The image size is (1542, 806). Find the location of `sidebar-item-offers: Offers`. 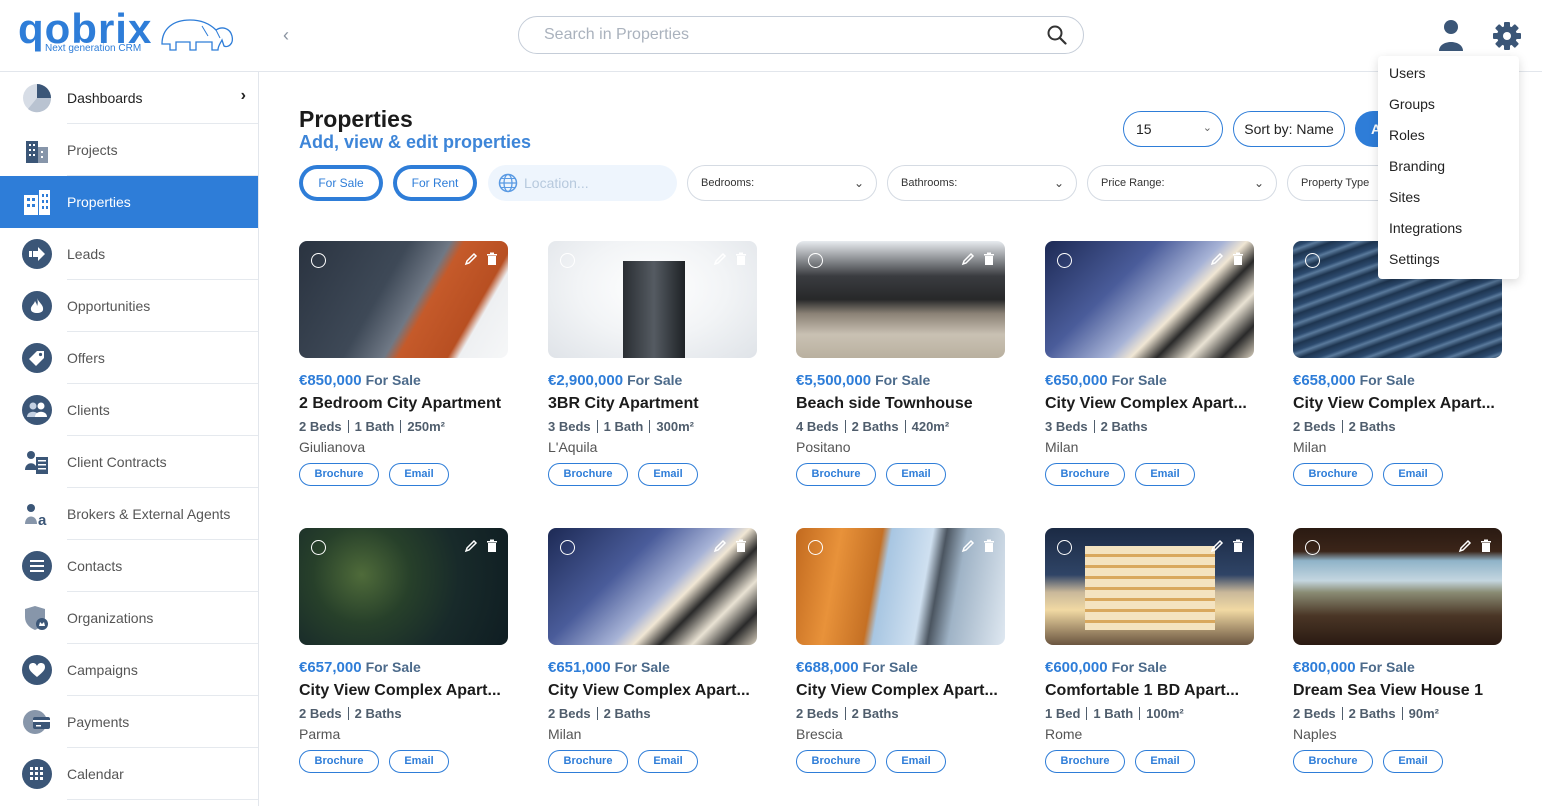

sidebar-item-offers: Offers is located at coordinates (129, 358).